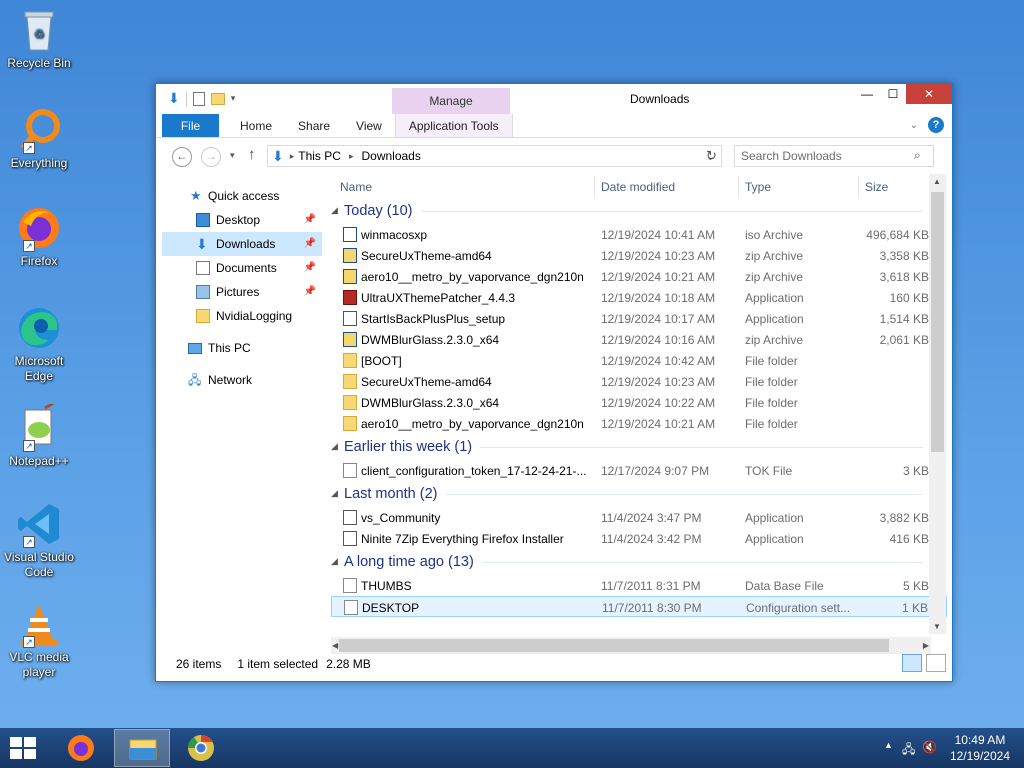 This screenshot has width=1024, height=768. What do you see at coordinates (242, 196) in the screenshot?
I see `nav-quick-access: ★ Quick access` at bounding box center [242, 196].